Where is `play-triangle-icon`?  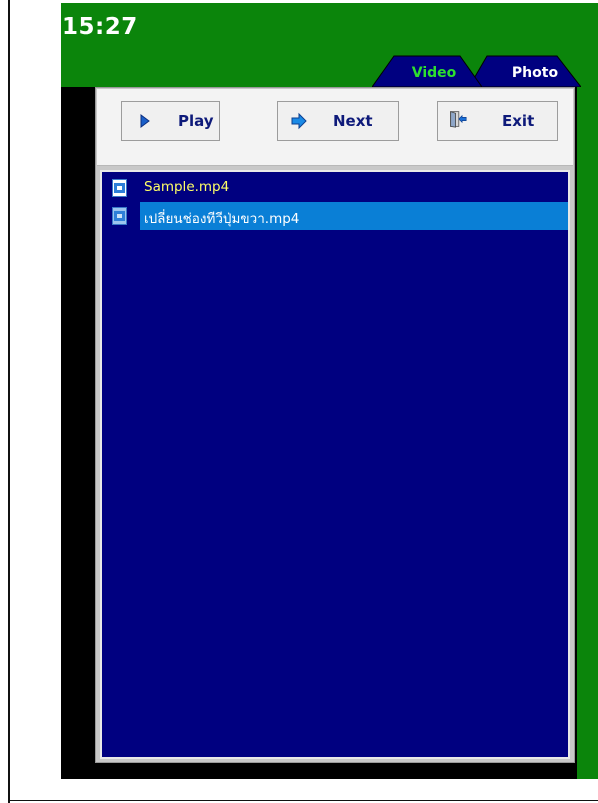
play-triangle-icon is located at coordinates (145, 121).